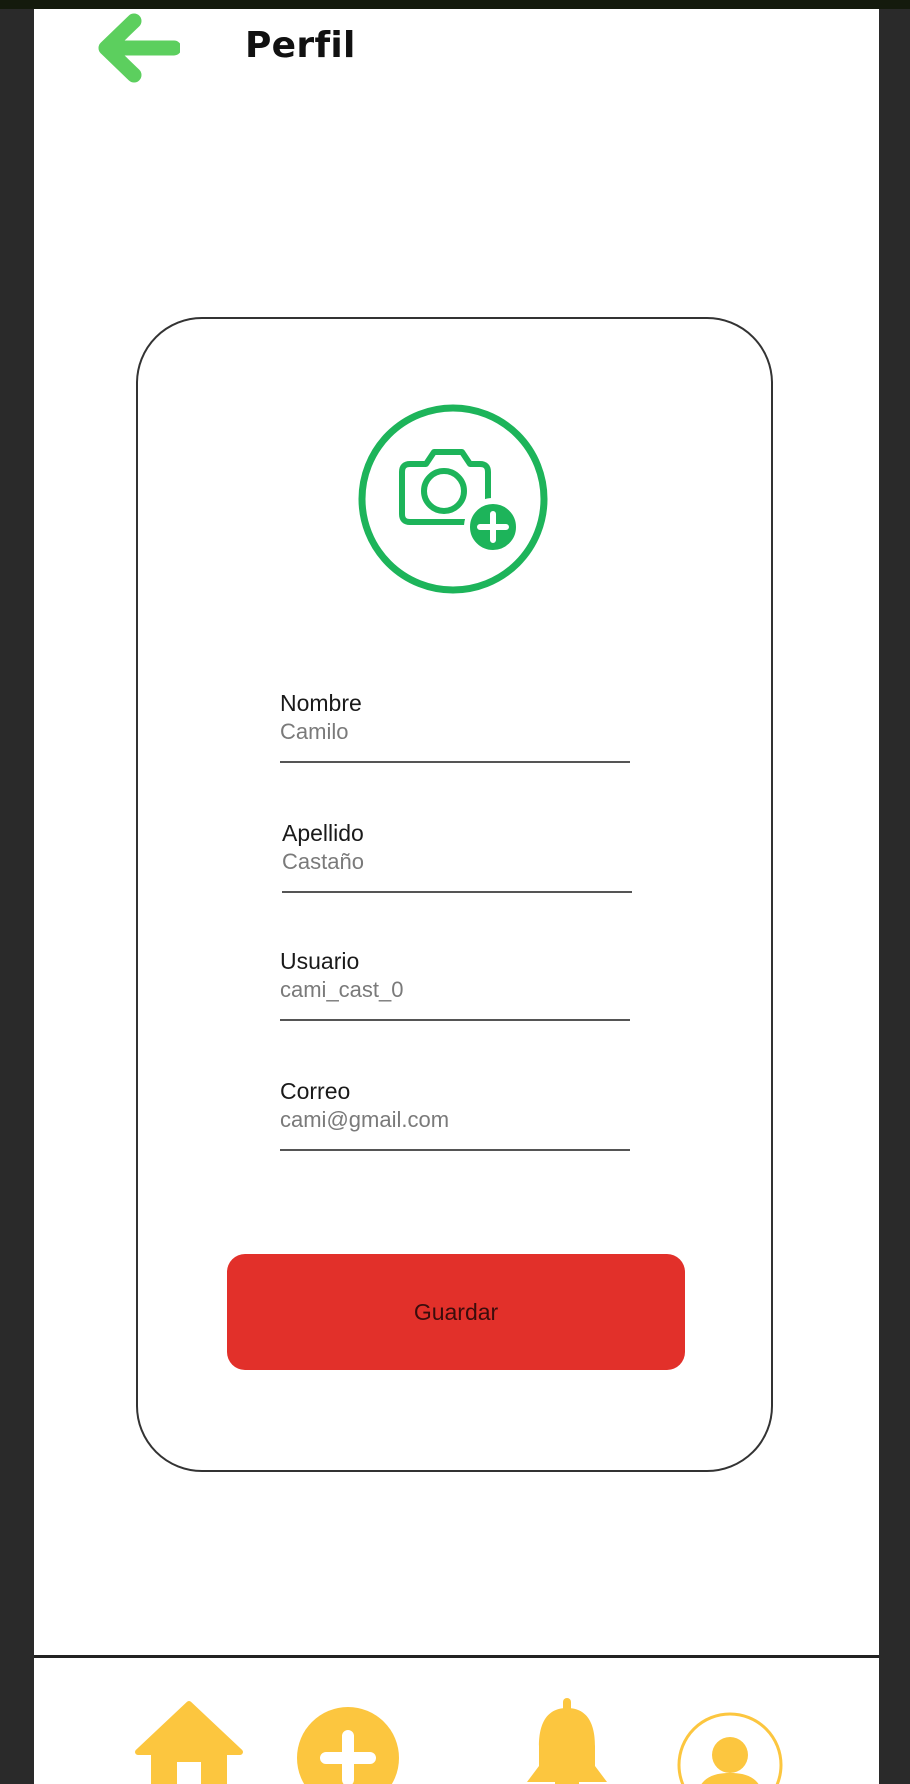  I want to click on save-button: Guardar, so click(456, 1312).